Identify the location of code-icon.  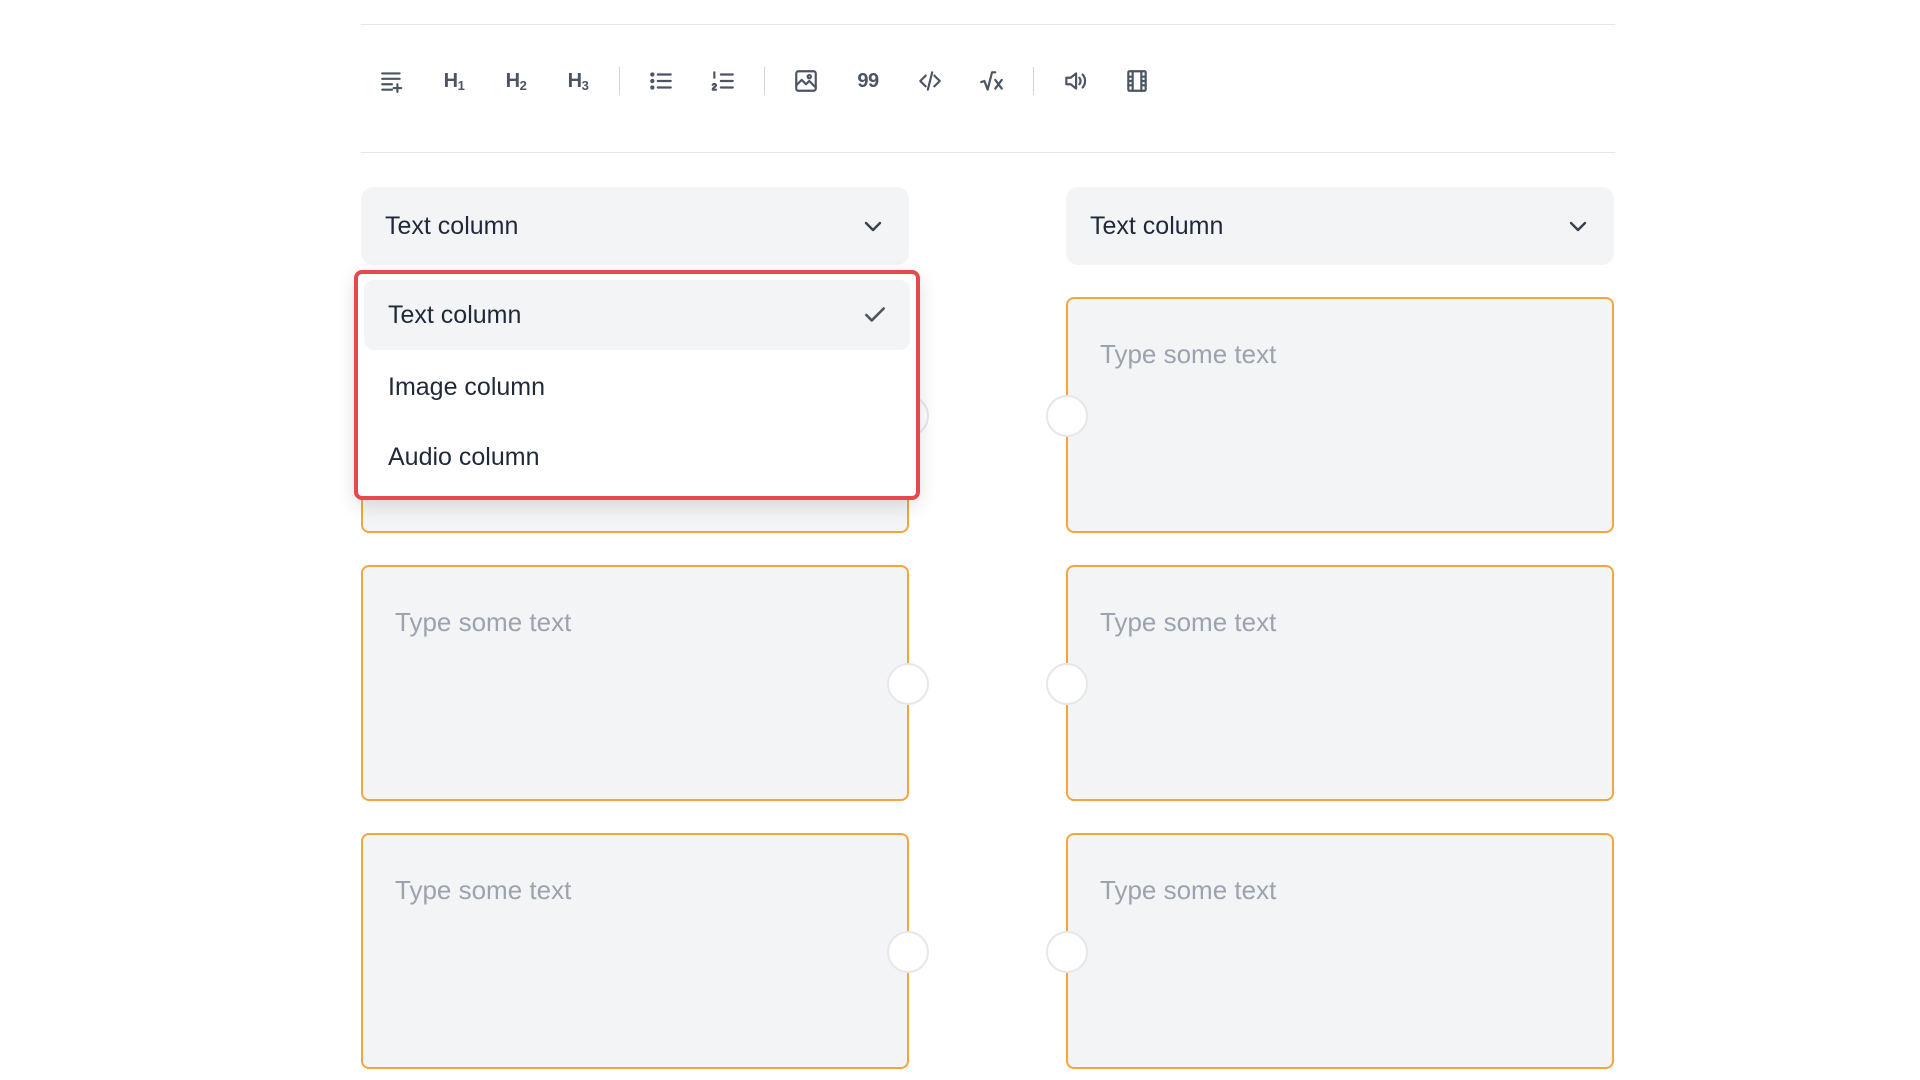
(930, 81).